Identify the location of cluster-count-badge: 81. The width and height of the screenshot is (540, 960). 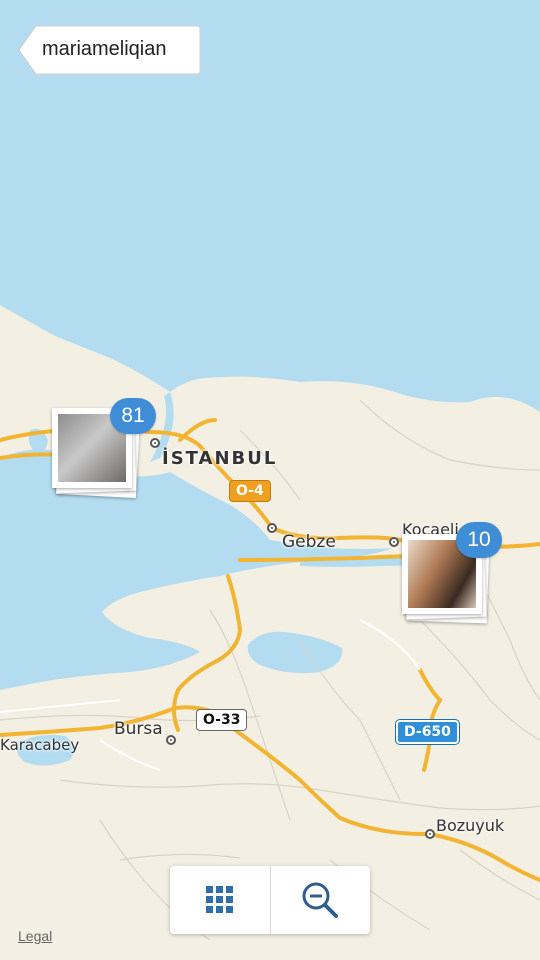
(133, 416).